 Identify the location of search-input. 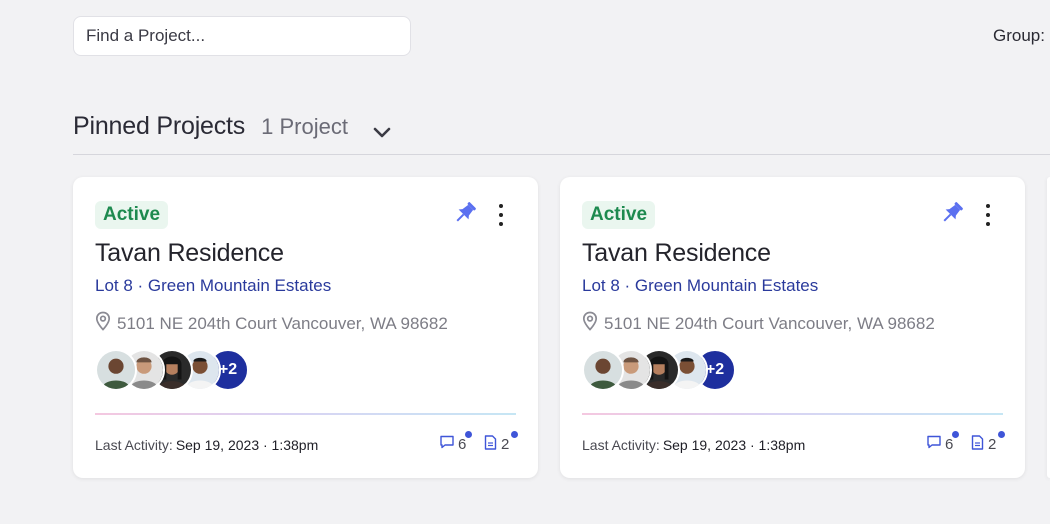
(242, 36).